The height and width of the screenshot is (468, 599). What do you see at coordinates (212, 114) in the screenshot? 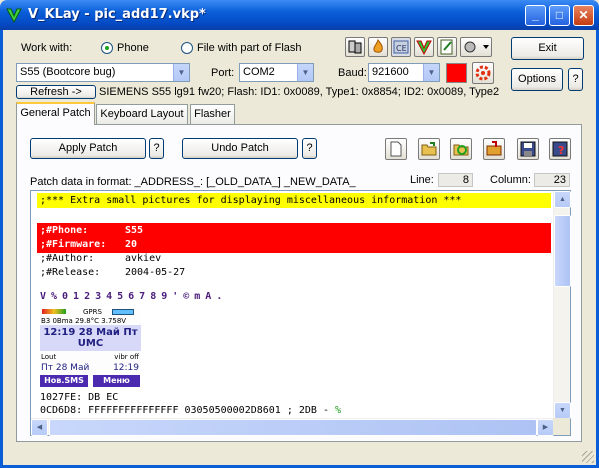
I see `tab-flasher: Flasher` at bounding box center [212, 114].